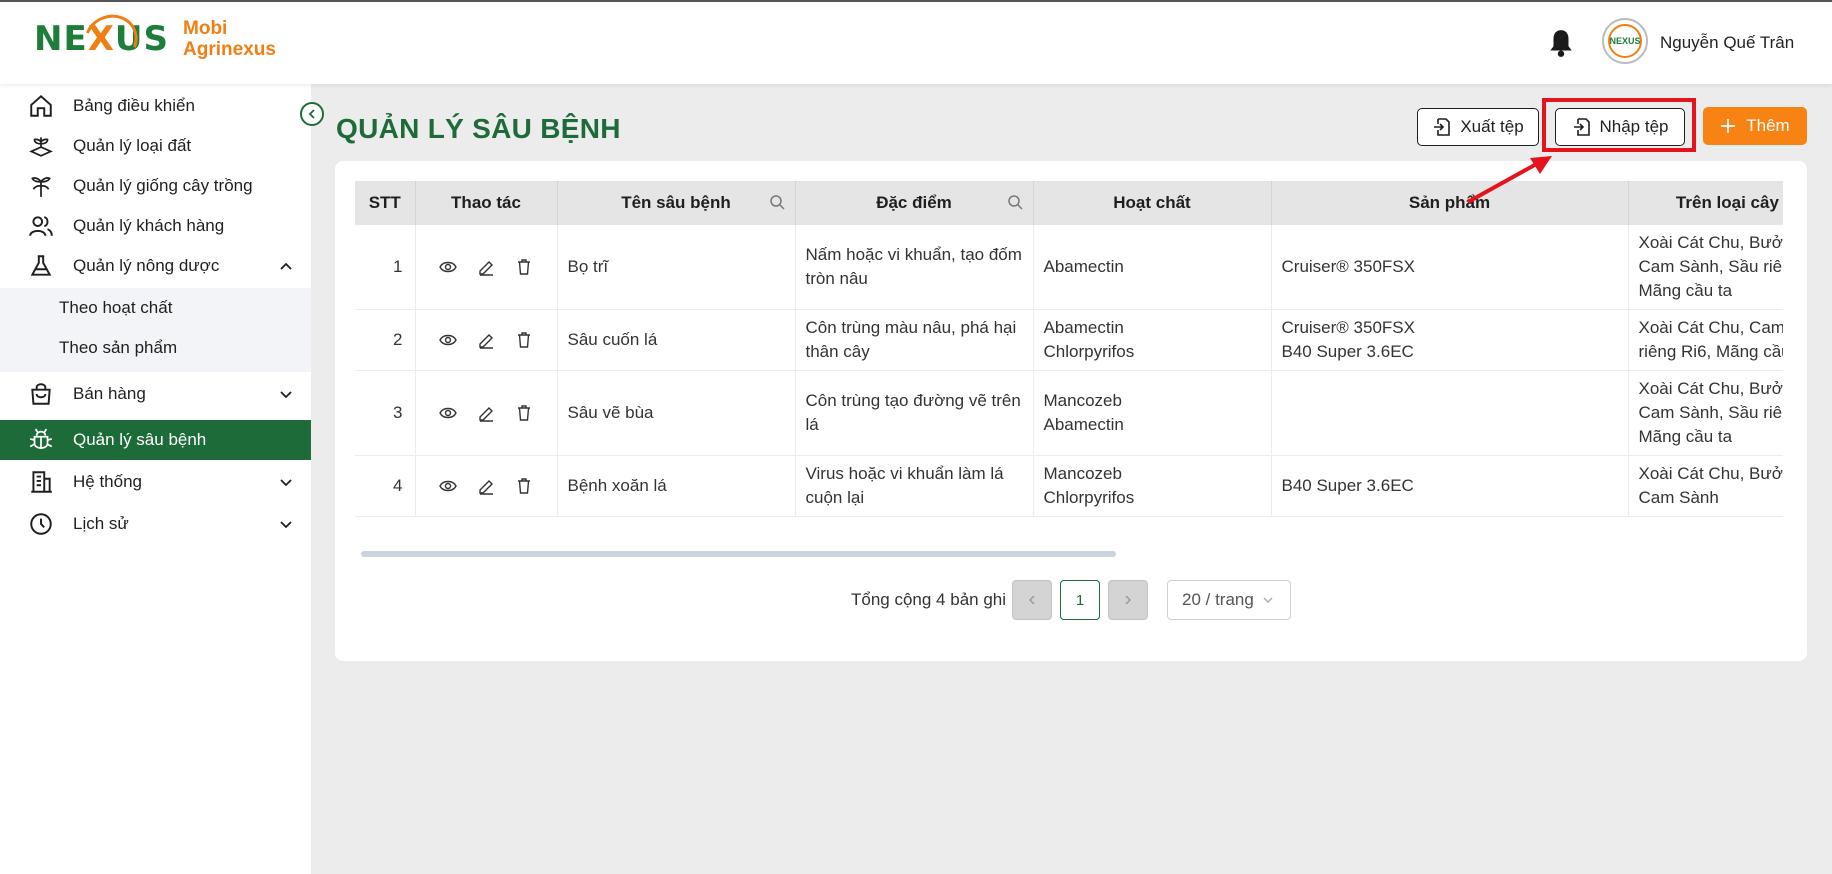 The height and width of the screenshot is (874, 1832). Describe the element at coordinates (914, 267) in the screenshot. I see `cell-characteristics: Nấm hoặc vi khuẩn, tạo đốm tròn nâu` at that location.